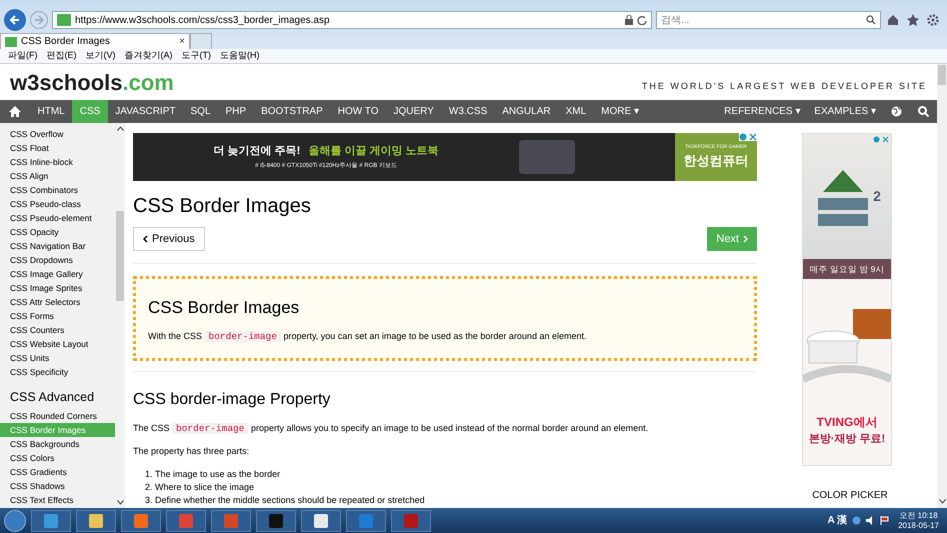 The height and width of the screenshot is (533, 947). Describe the element at coordinates (57, 148) in the screenshot. I see `sidebar-link: CSS Float` at that location.